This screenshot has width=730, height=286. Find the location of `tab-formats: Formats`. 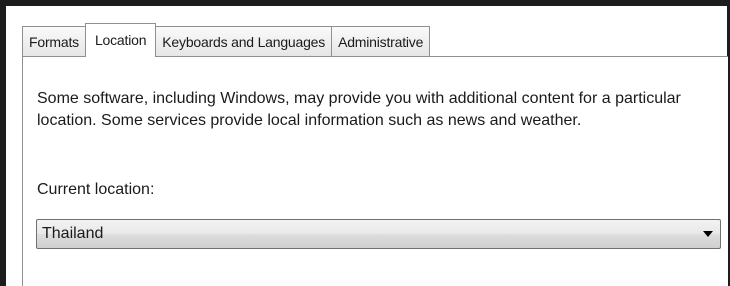

tab-formats: Formats is located at coordinates (54, 41).